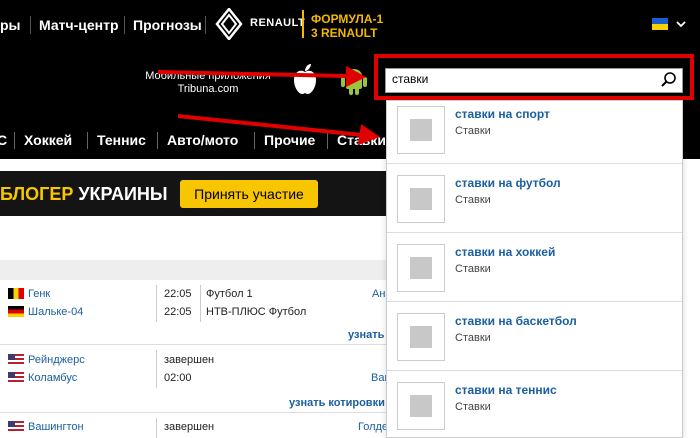 This screenshot has height=438, width=700. I want to click on team-name: Коламбус, so click(52, 378).